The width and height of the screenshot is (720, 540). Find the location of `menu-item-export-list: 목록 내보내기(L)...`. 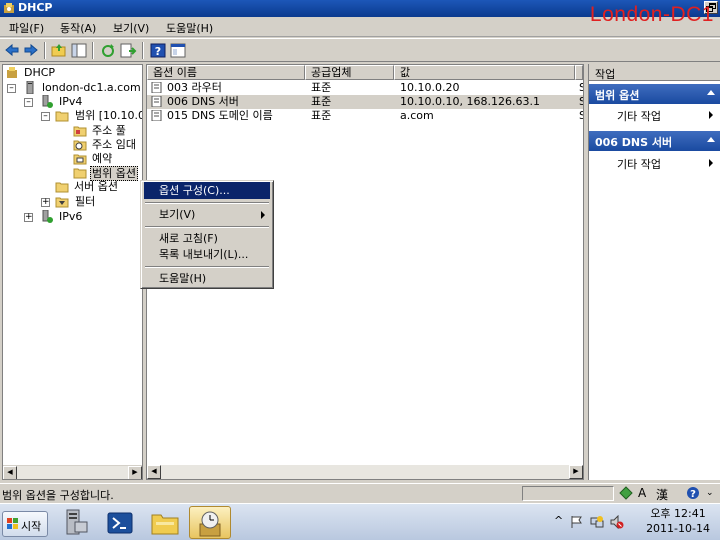

menu-item-export-list: 목록 내보내기(L)... is located at coordinates (207, 254).